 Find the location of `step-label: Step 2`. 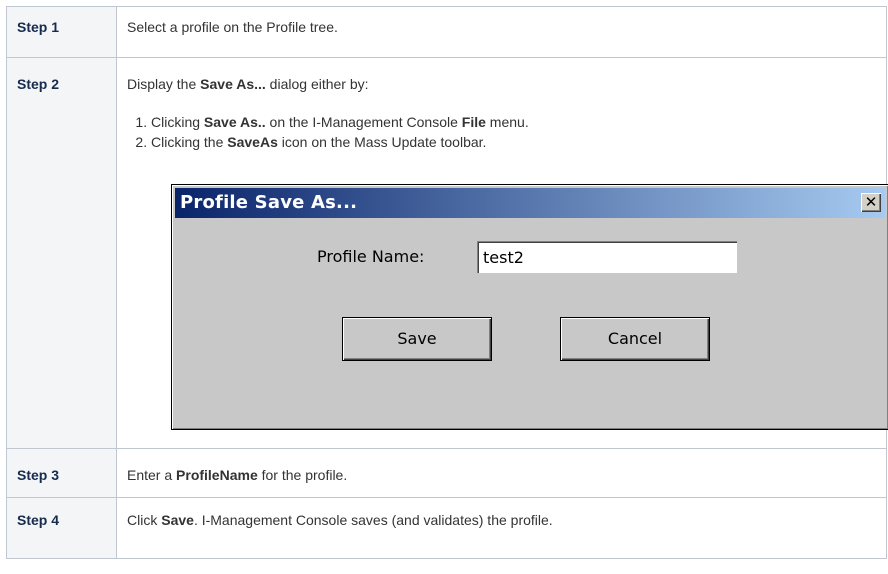

step-label: Step 2 is located at coordinates (38, 84).